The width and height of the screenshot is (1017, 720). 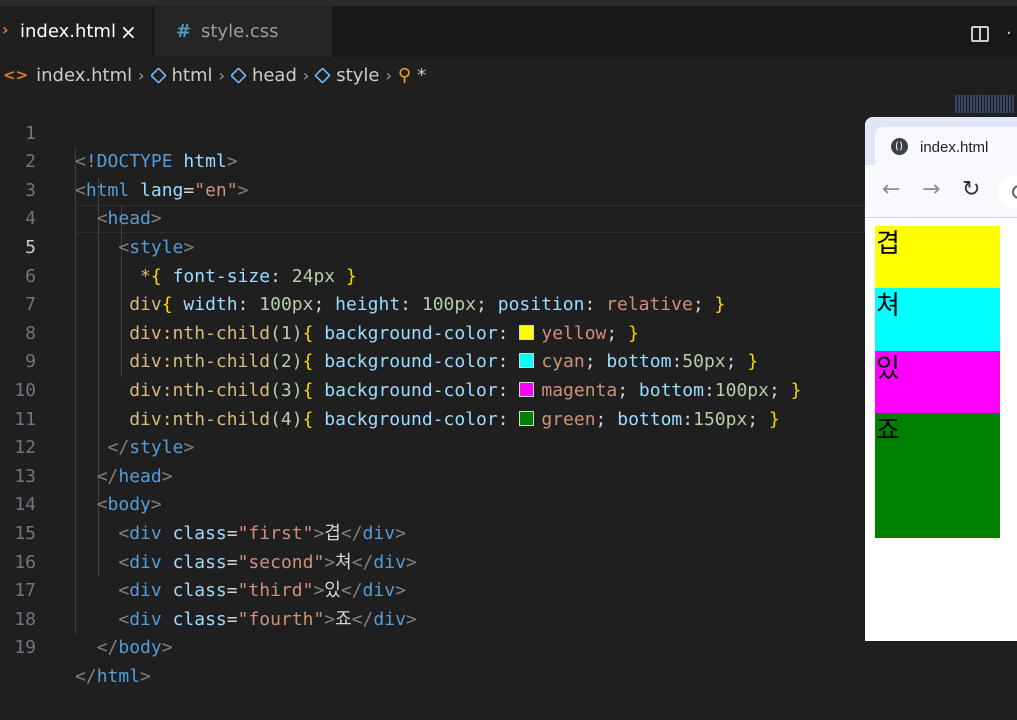 I want to click on css-rule-icon: ⚲, so click(x=404, y=75).